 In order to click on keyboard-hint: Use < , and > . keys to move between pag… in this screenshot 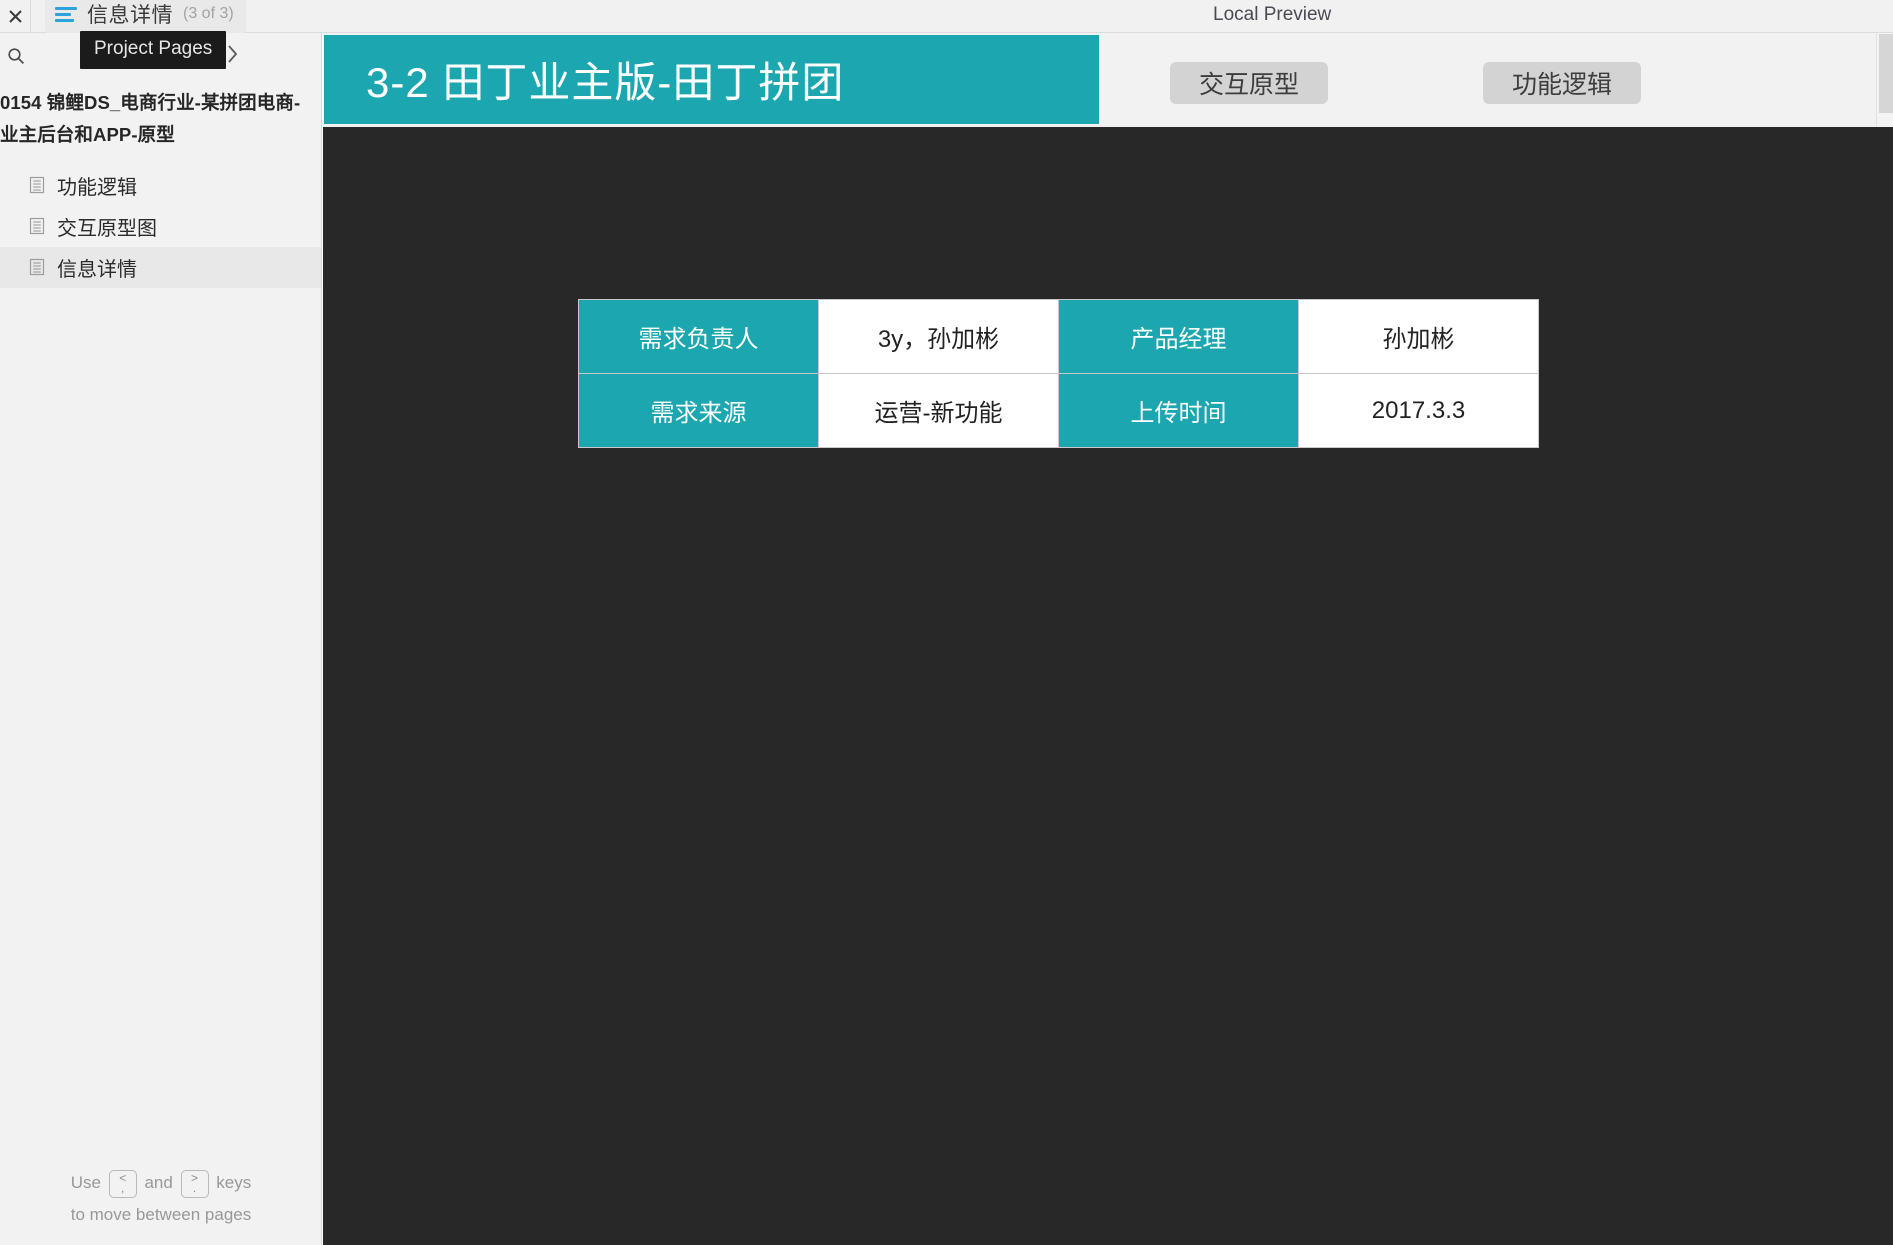, I will do `click(160, 1199)`.